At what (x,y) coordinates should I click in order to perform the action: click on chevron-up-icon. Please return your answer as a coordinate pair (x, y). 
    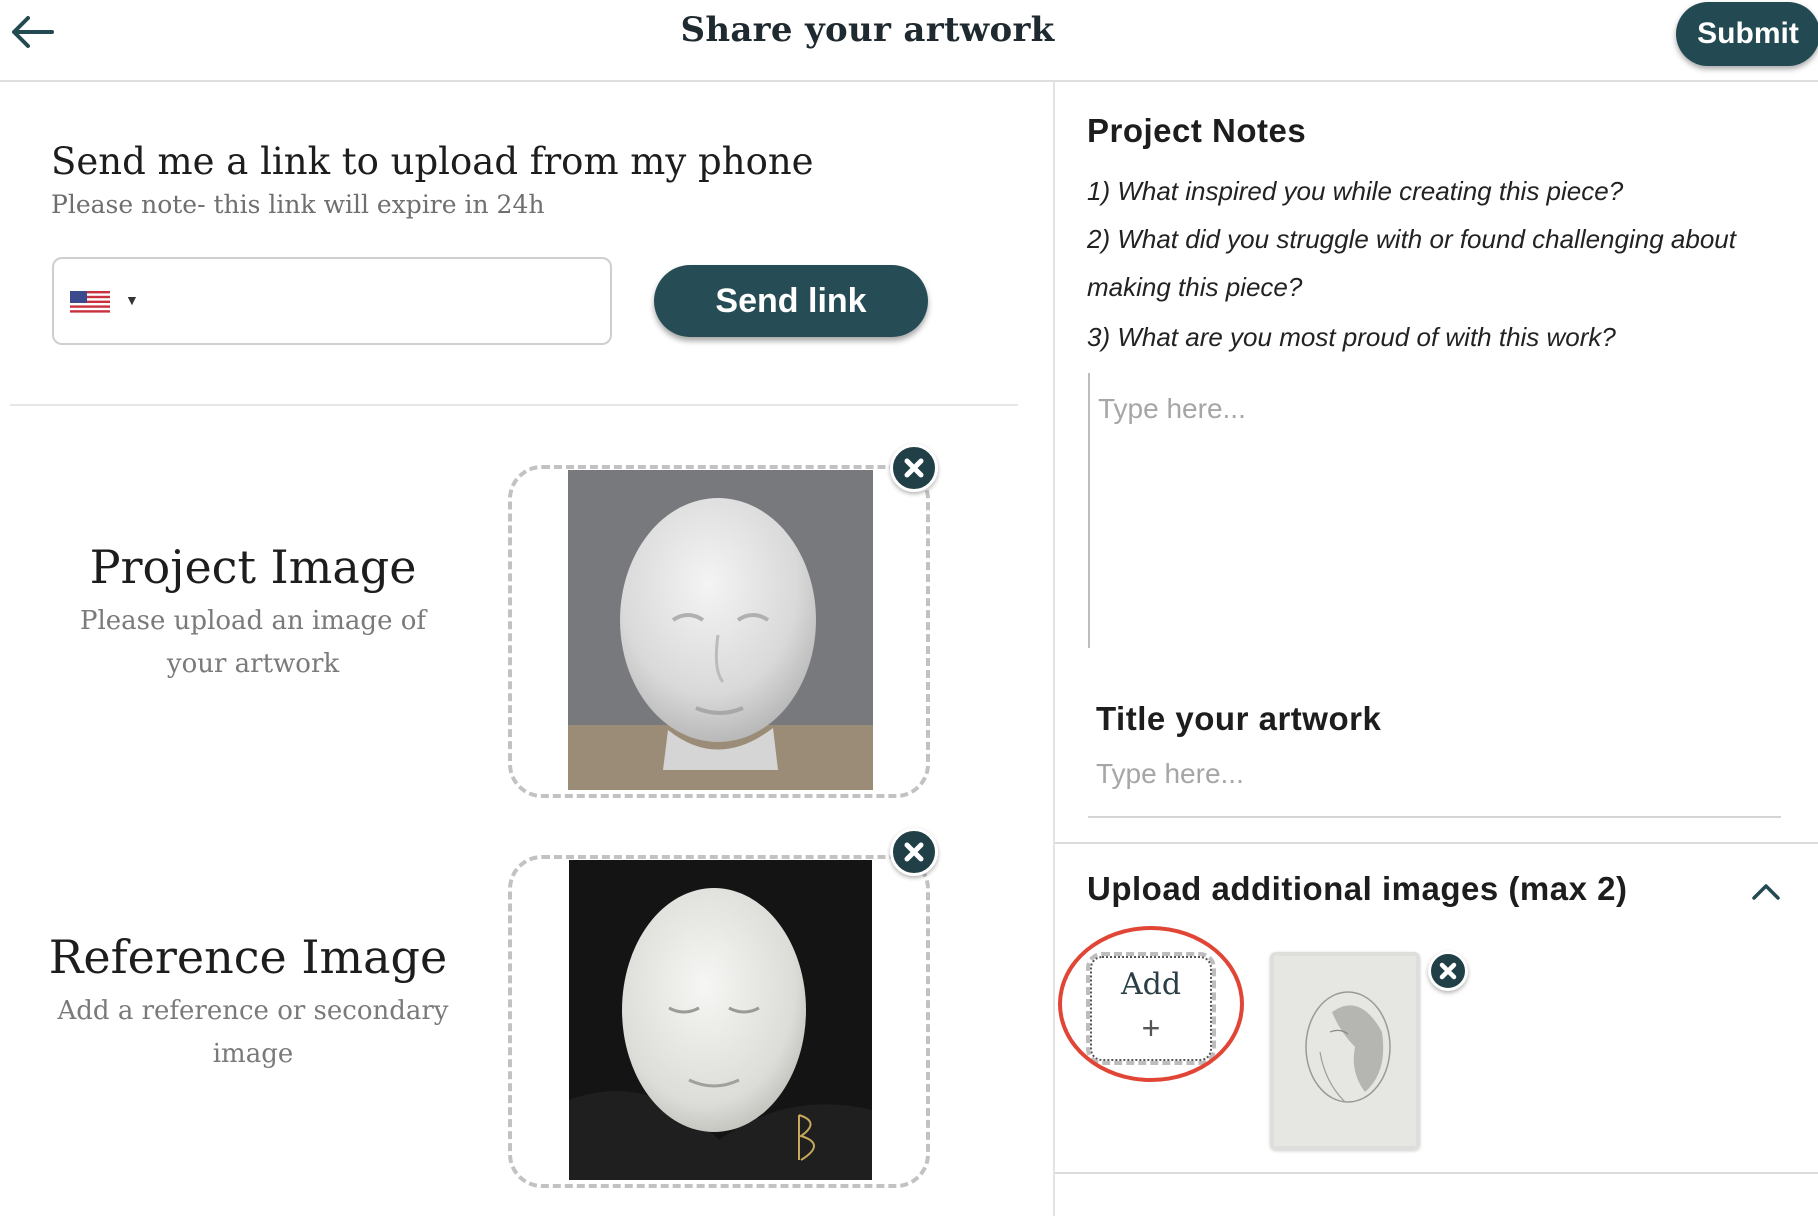
    Looking at the image, I should click on (1766, 892).